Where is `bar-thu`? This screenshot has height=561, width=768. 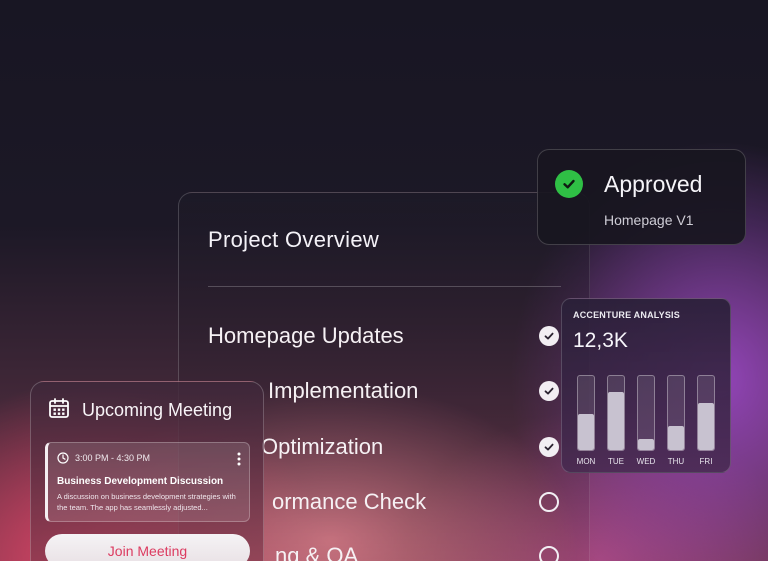 bar-thu is located at coordinates (676, 438).